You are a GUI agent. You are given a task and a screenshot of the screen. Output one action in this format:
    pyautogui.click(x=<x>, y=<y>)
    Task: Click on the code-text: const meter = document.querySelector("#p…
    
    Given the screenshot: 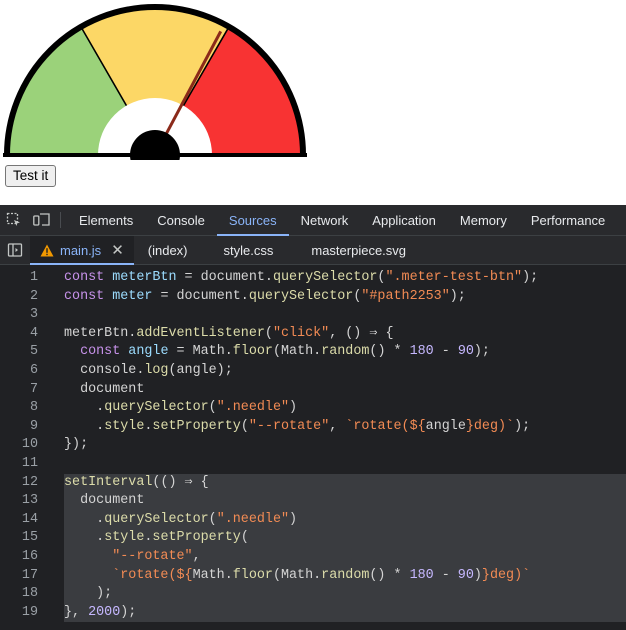 What is the action you would take?
    pyautogui.click(x=345, y=297)
    